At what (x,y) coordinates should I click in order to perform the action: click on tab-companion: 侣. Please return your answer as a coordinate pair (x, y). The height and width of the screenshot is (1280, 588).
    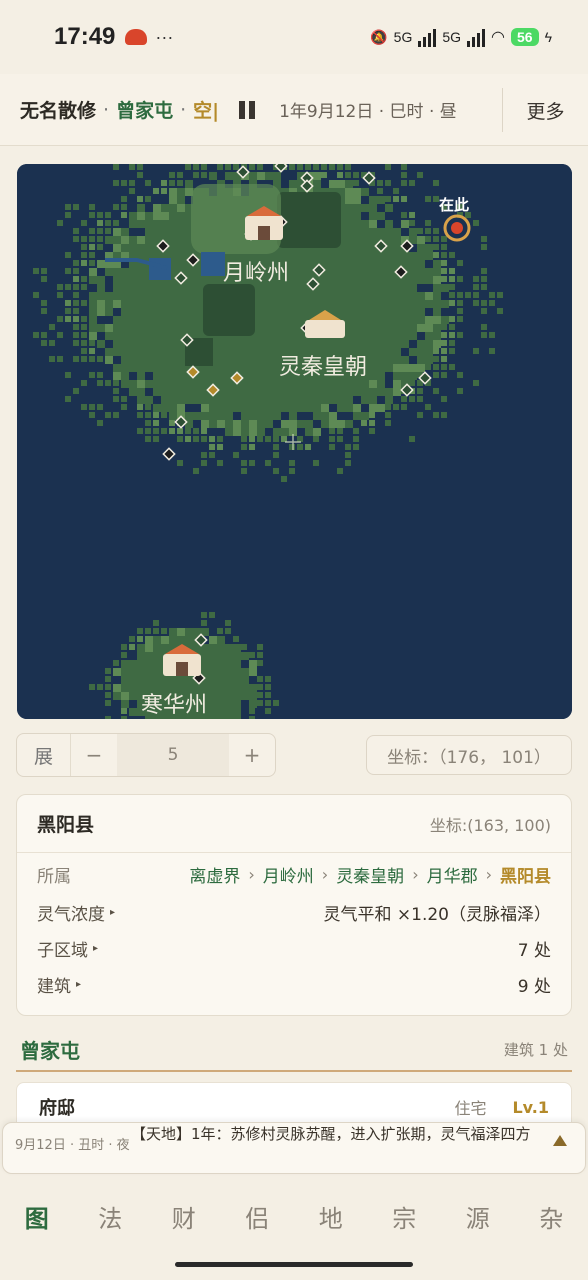
    Looking at the image, I should click on (258, 1216).